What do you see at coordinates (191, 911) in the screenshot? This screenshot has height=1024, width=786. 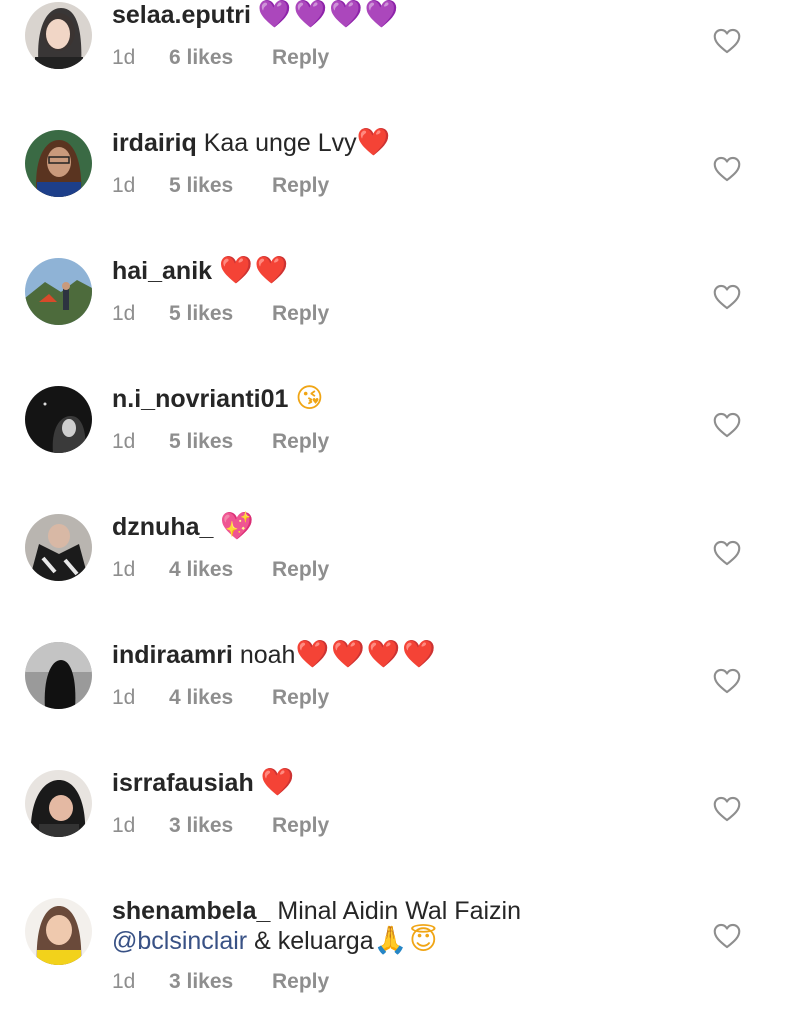 I see `comment-username: shenambela_` at bounding box center [191, 911].